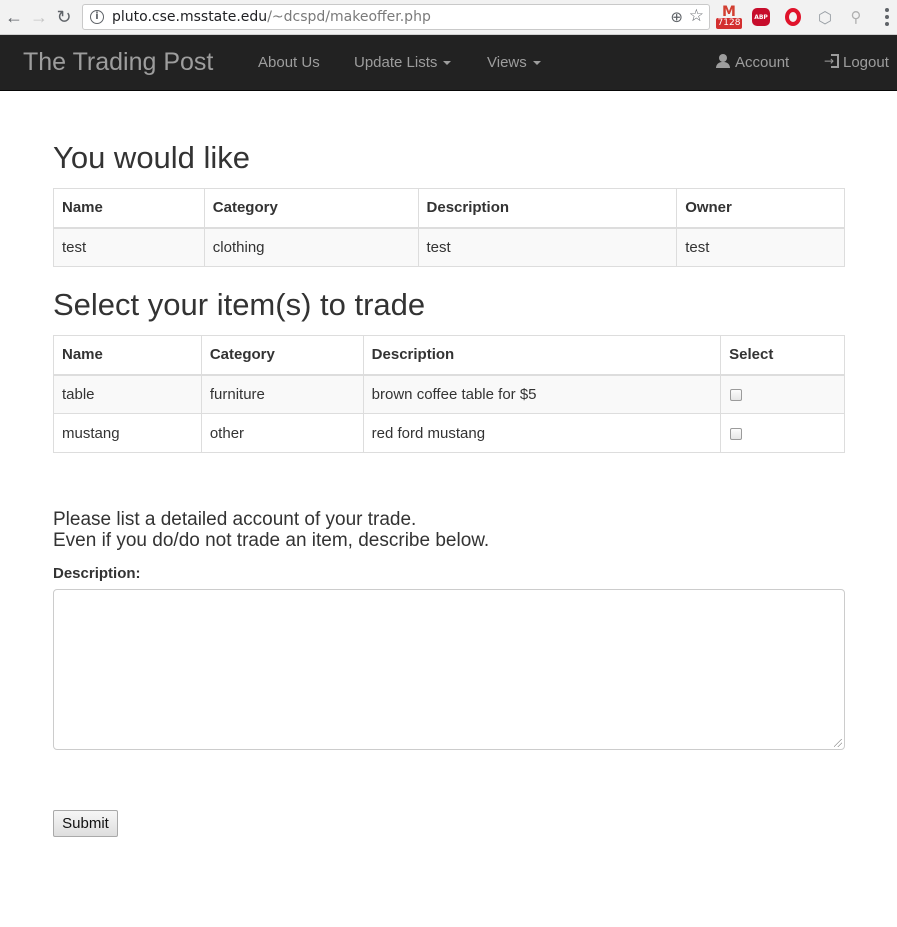 This screenshot has width=897, height=927. What do you see at coordinates (311, 247) in the screenshot?
I see `cell-category: clothing` at bounding box center [311, 247].